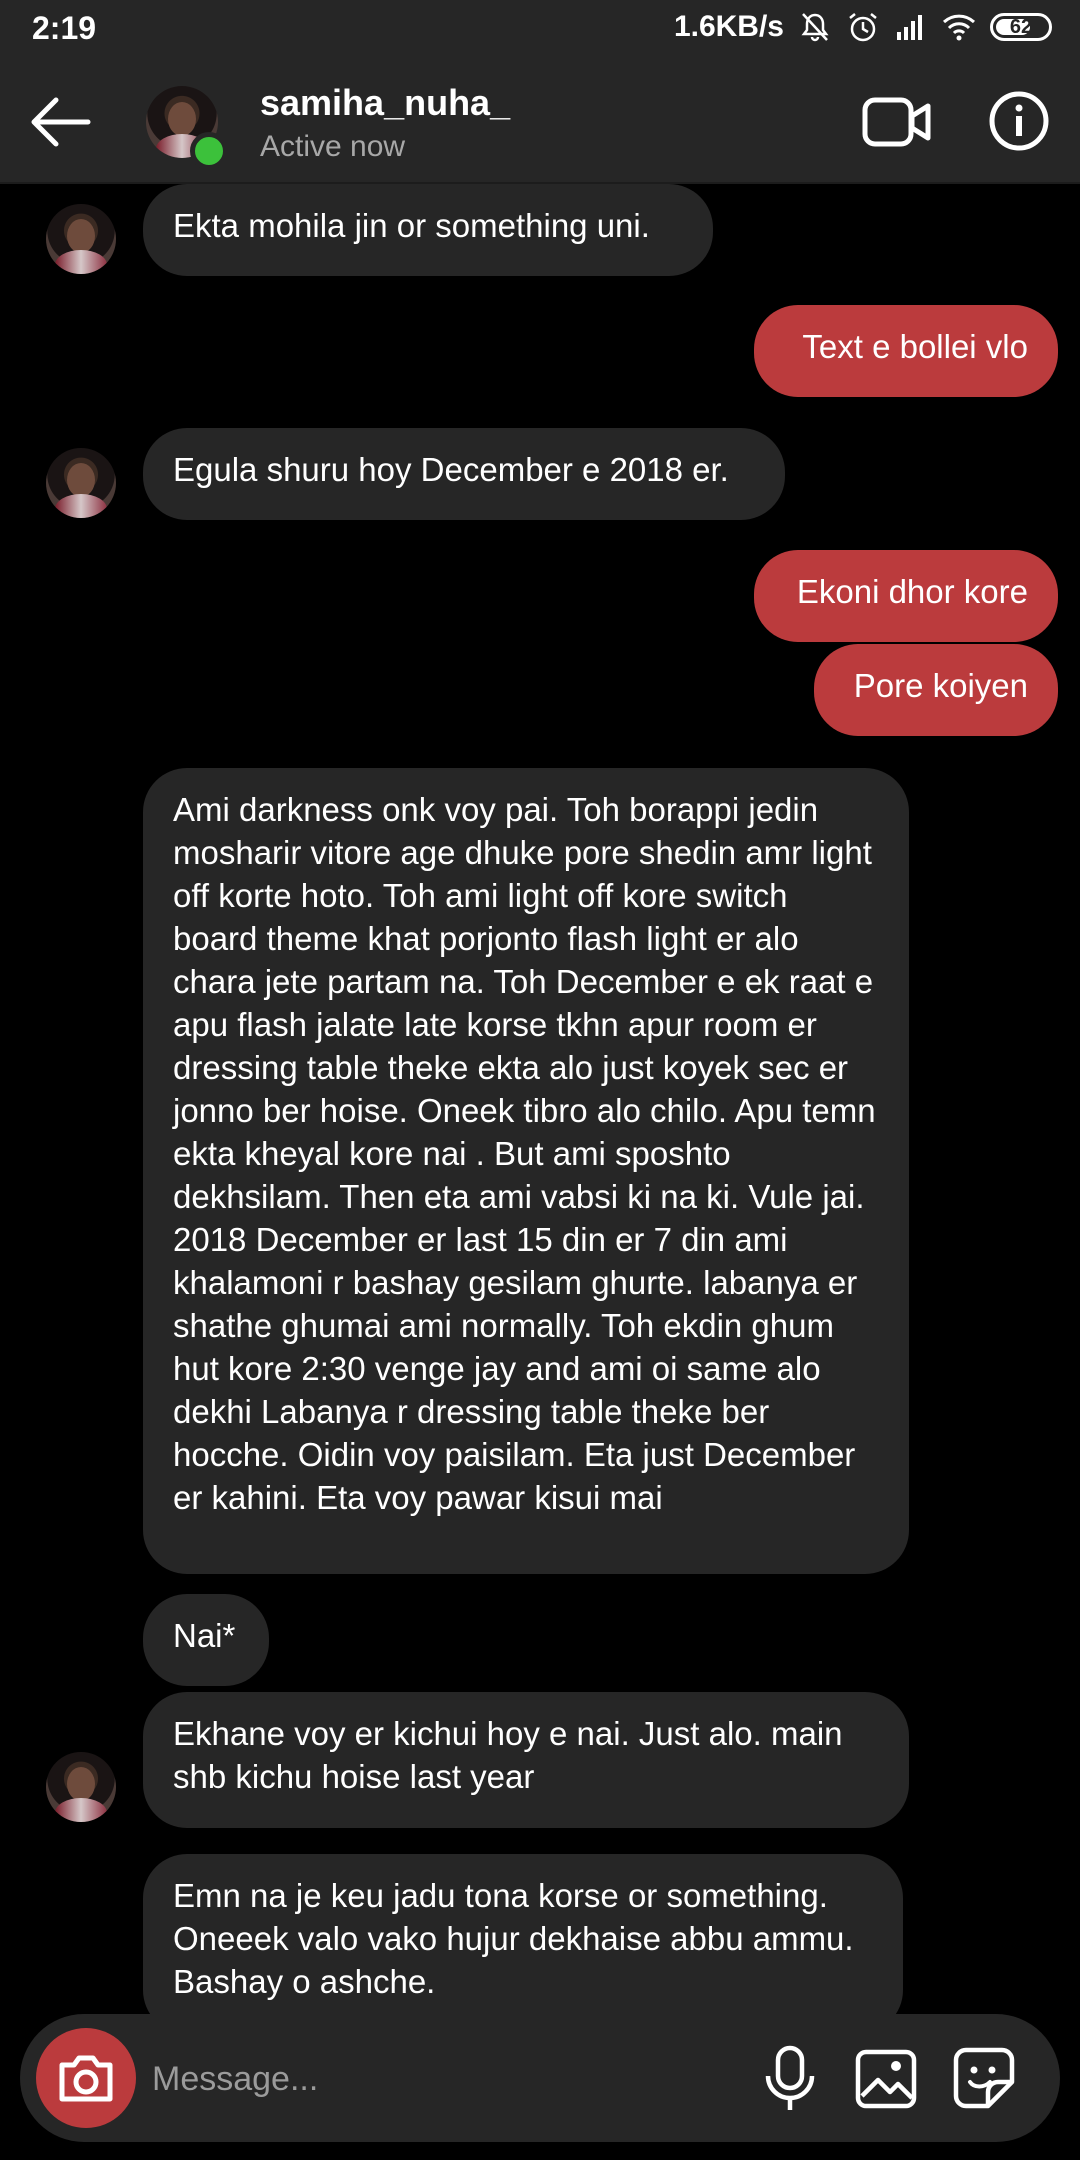 This screenshot has height=2160, width=1080. Describe the element at coordinates (464, 474) in the screenshot. I see `incoming-message: Egula shuru hoy December e 2018 er.` at that location.